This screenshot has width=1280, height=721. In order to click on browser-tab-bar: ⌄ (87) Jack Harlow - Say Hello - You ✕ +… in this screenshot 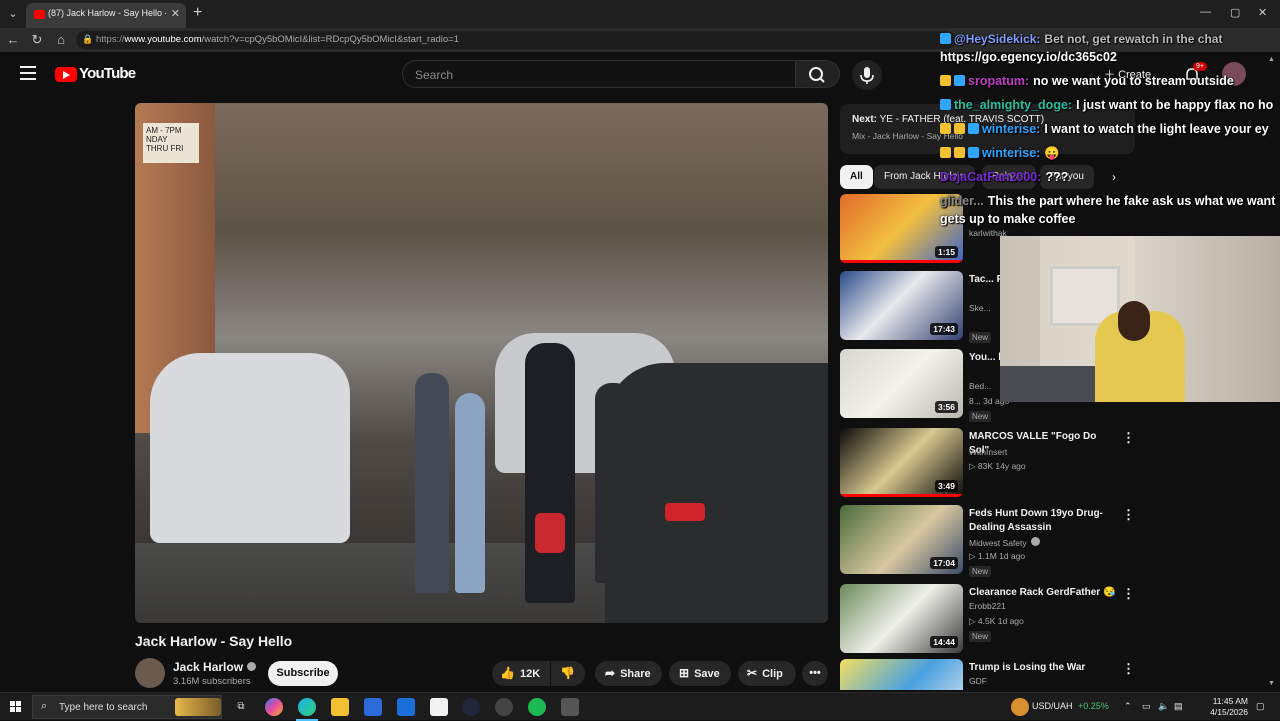, I will do `click(640, 14)`.